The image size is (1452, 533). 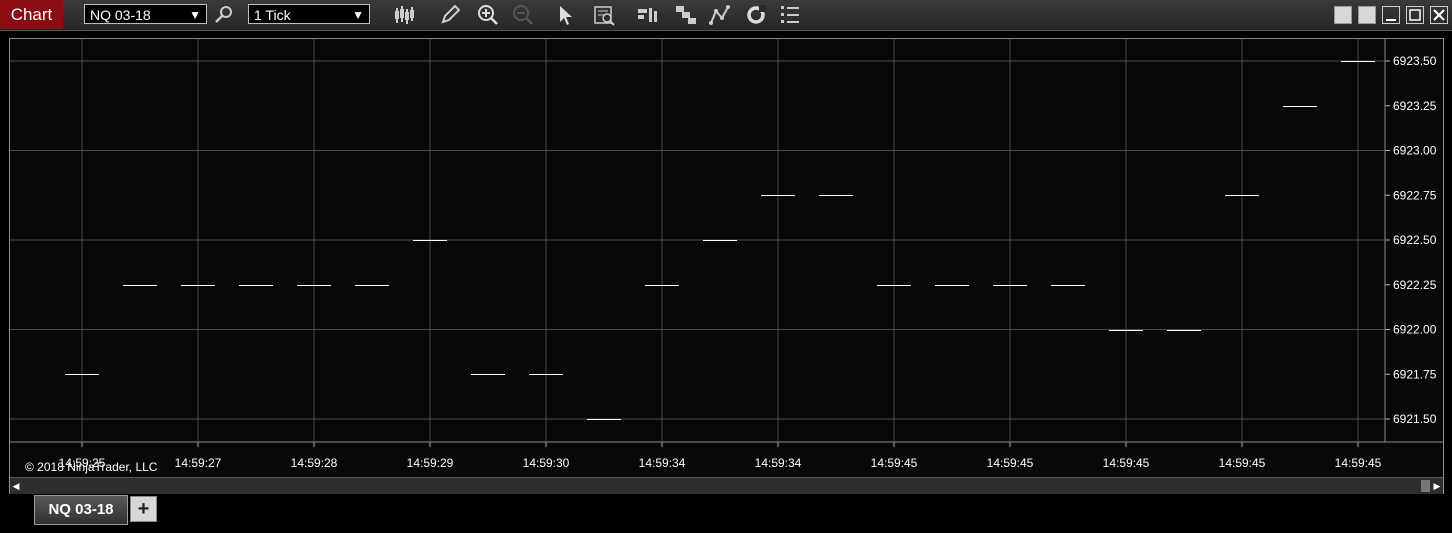 What do you see at coordinates (309, 14) in the screenshot?
I see `interval-selector: 1 Tick ▼` at bounding box center [309, 14].